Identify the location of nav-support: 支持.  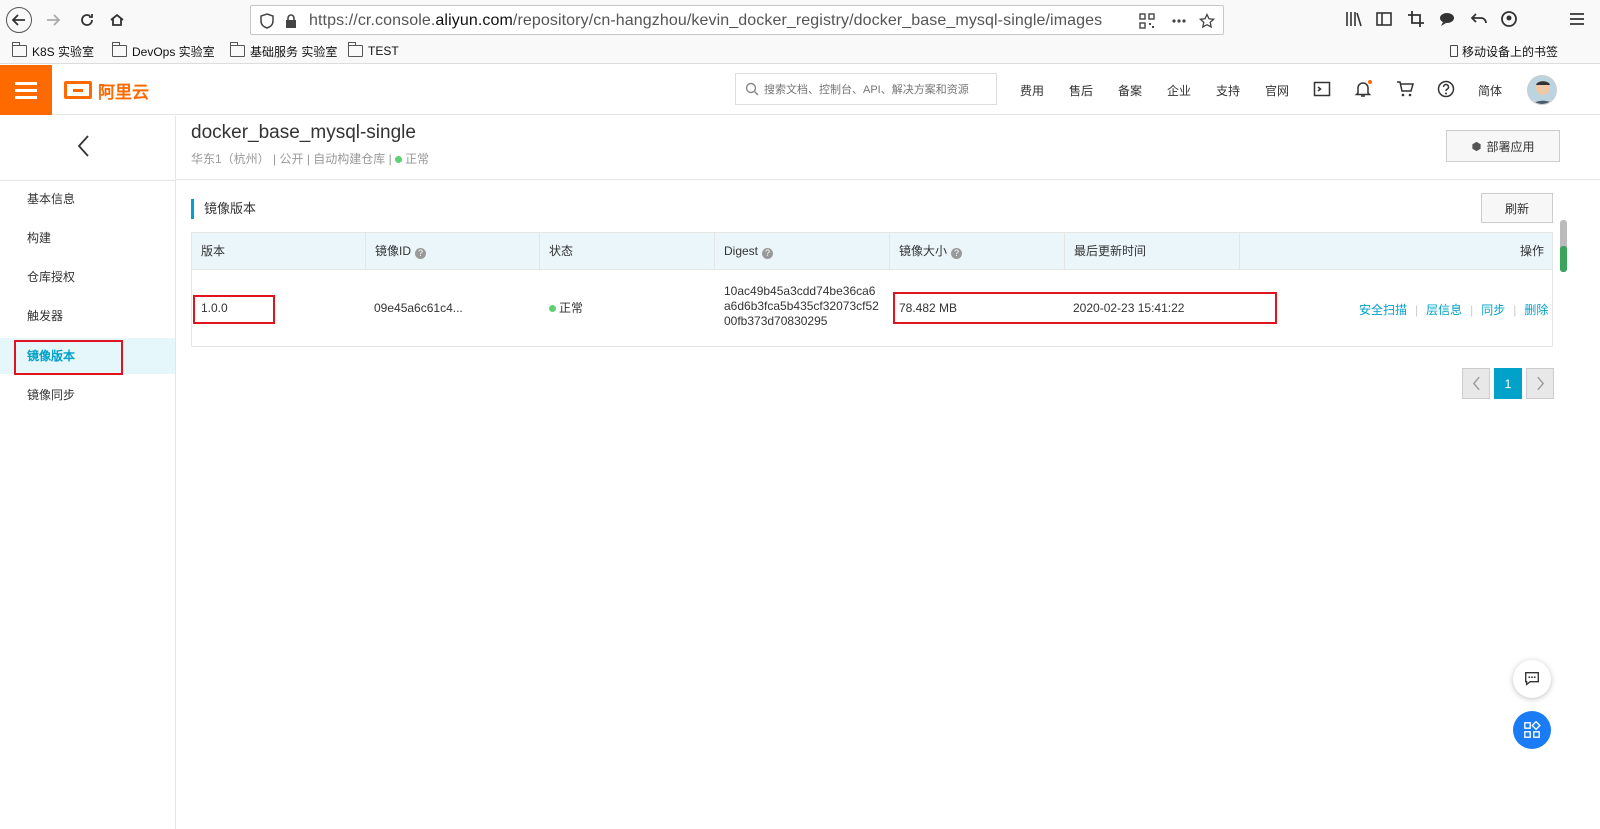
(1228, 90).